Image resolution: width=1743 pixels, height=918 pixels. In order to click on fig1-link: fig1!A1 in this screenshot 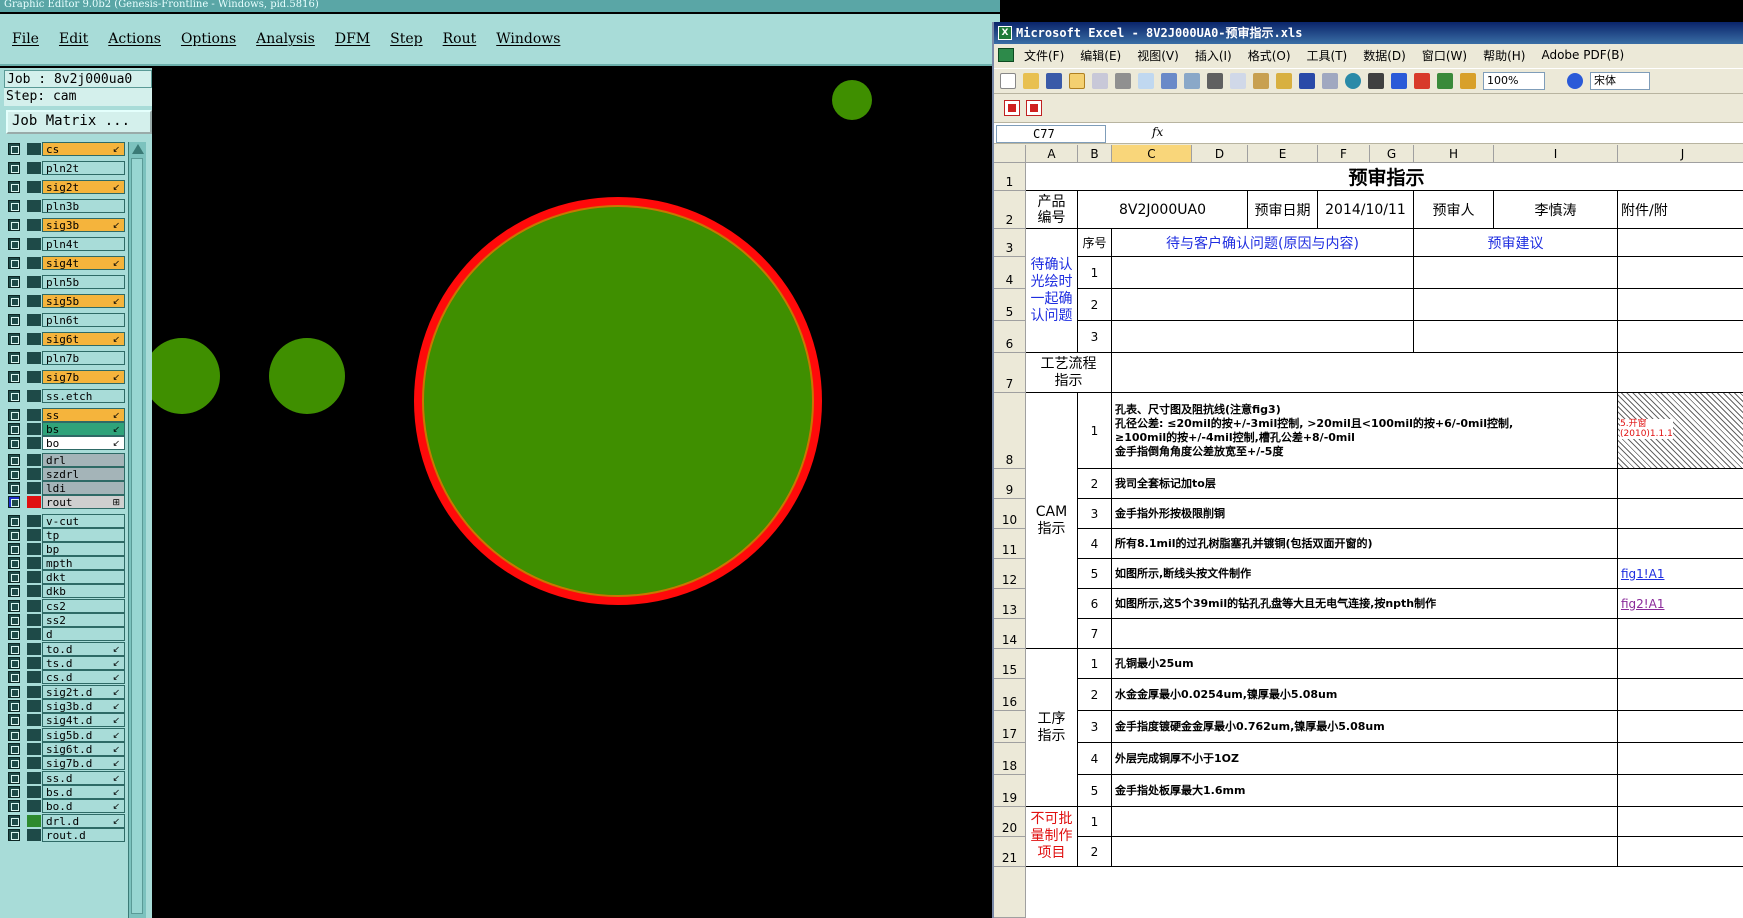, I will do `click(1642, 574)`.